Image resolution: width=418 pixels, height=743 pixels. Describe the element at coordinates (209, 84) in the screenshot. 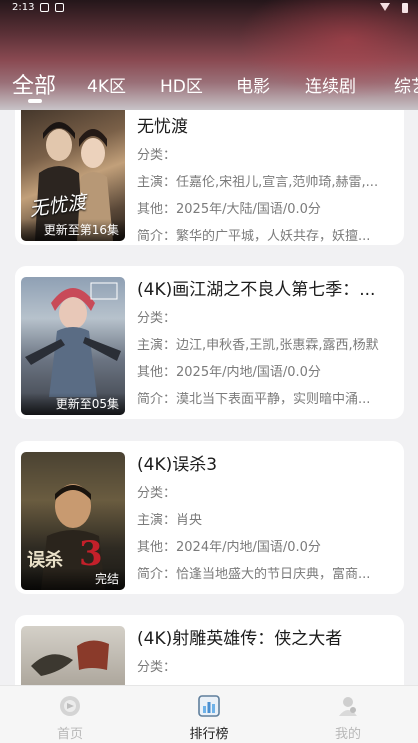

I see `category-tabs: 全部 4K区 HD区 电影 连续剧 综艺` at that location.